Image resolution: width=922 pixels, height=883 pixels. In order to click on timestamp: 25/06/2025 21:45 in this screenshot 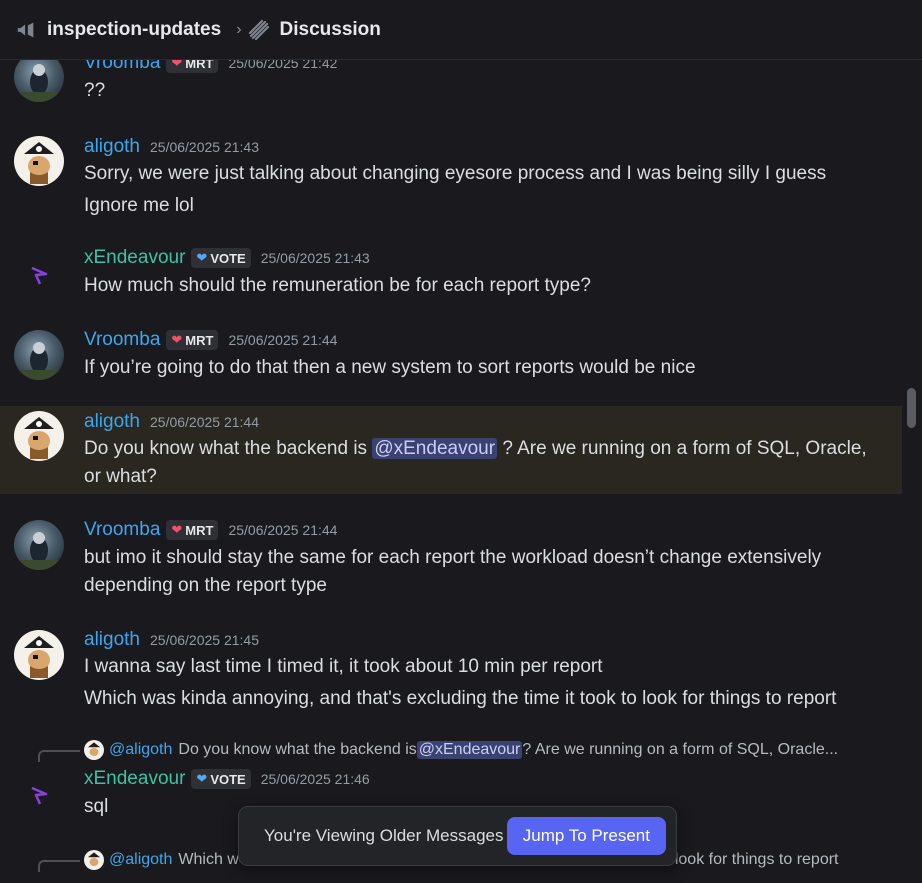, I will do `click(204, 640)`.